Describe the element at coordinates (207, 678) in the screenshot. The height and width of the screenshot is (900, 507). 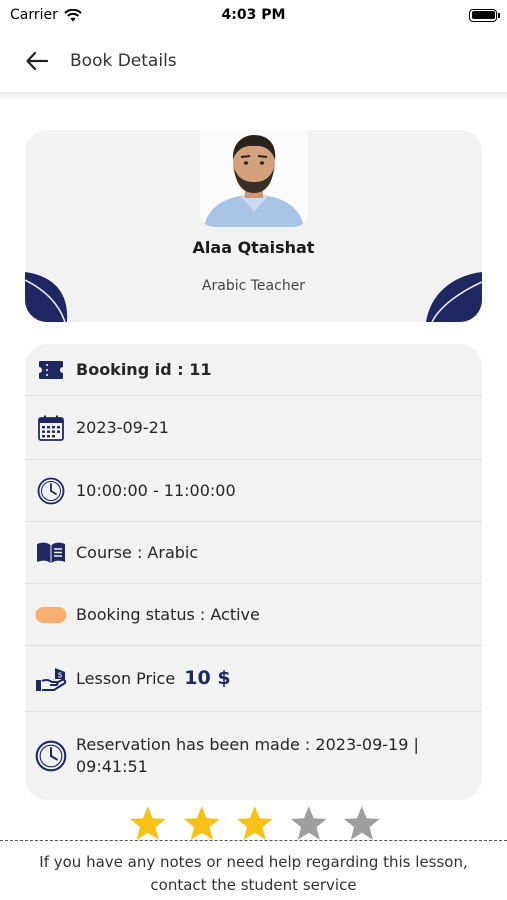
I see `lesson-price-value: 10 $` at that location.